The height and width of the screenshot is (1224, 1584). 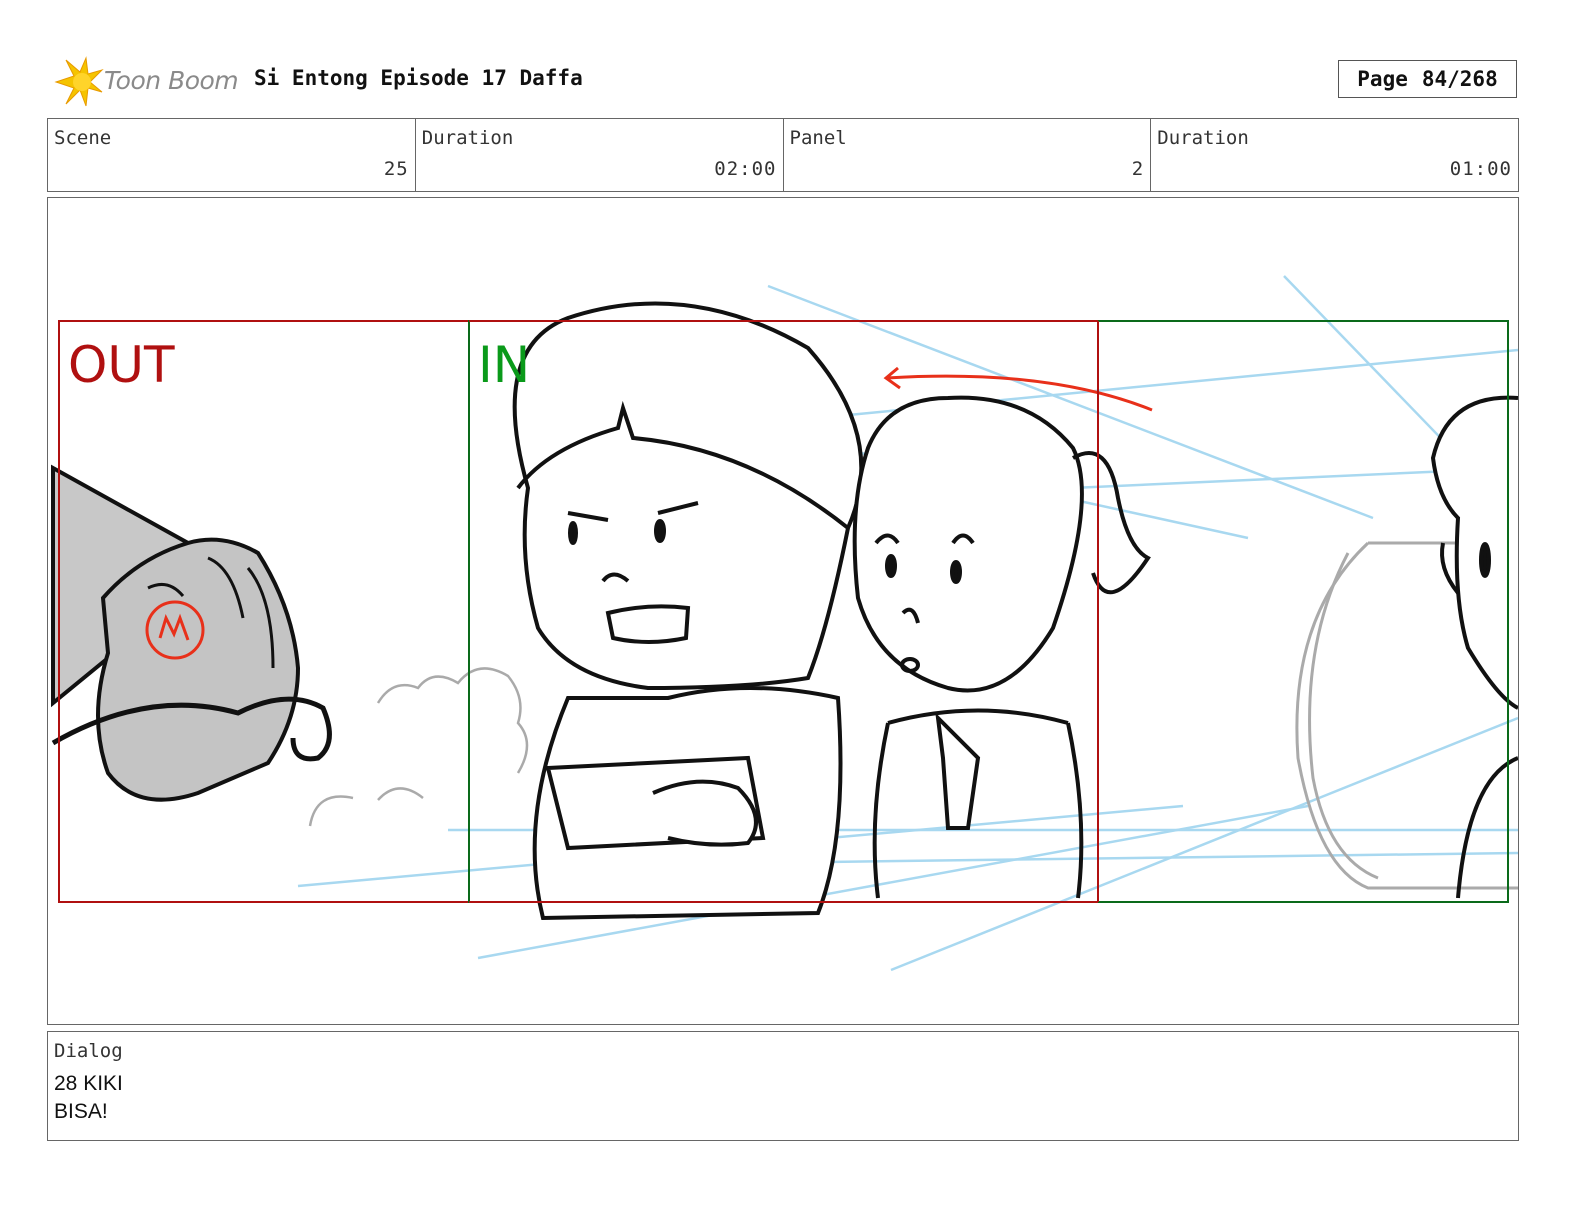 What do you see at coordinates (1474, 647) in the screenshot?
I see `far-right-figure-sketch` at bounding box center [1474, 647].